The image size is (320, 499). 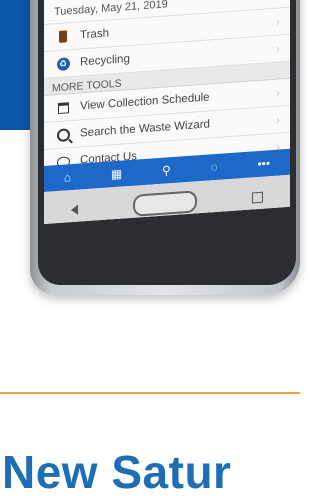 I want to click on waste-wizard-label: Search the Waste Wizard, so click(x=145, y=129).